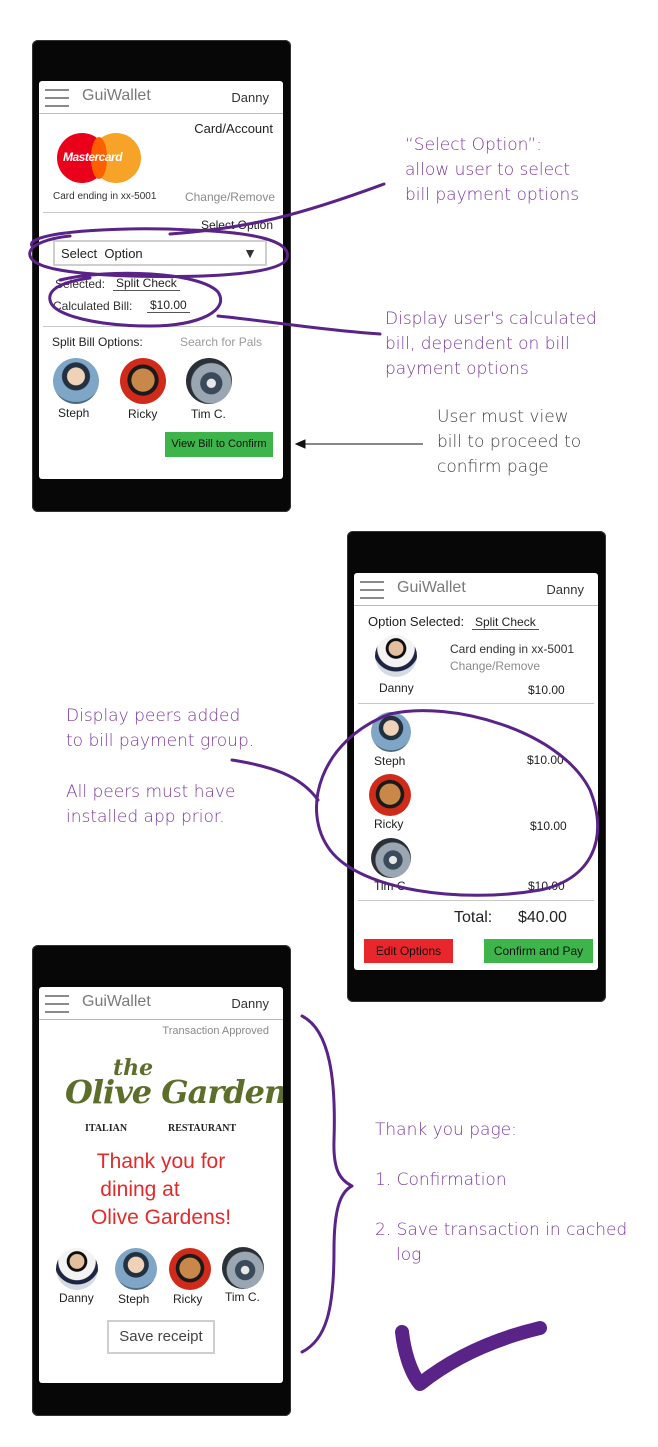 This screenshot has width=658, height=1447. Describe the element at coordinates (275, 780) in the screenshot. I see `annotation-line-peers` at that location.